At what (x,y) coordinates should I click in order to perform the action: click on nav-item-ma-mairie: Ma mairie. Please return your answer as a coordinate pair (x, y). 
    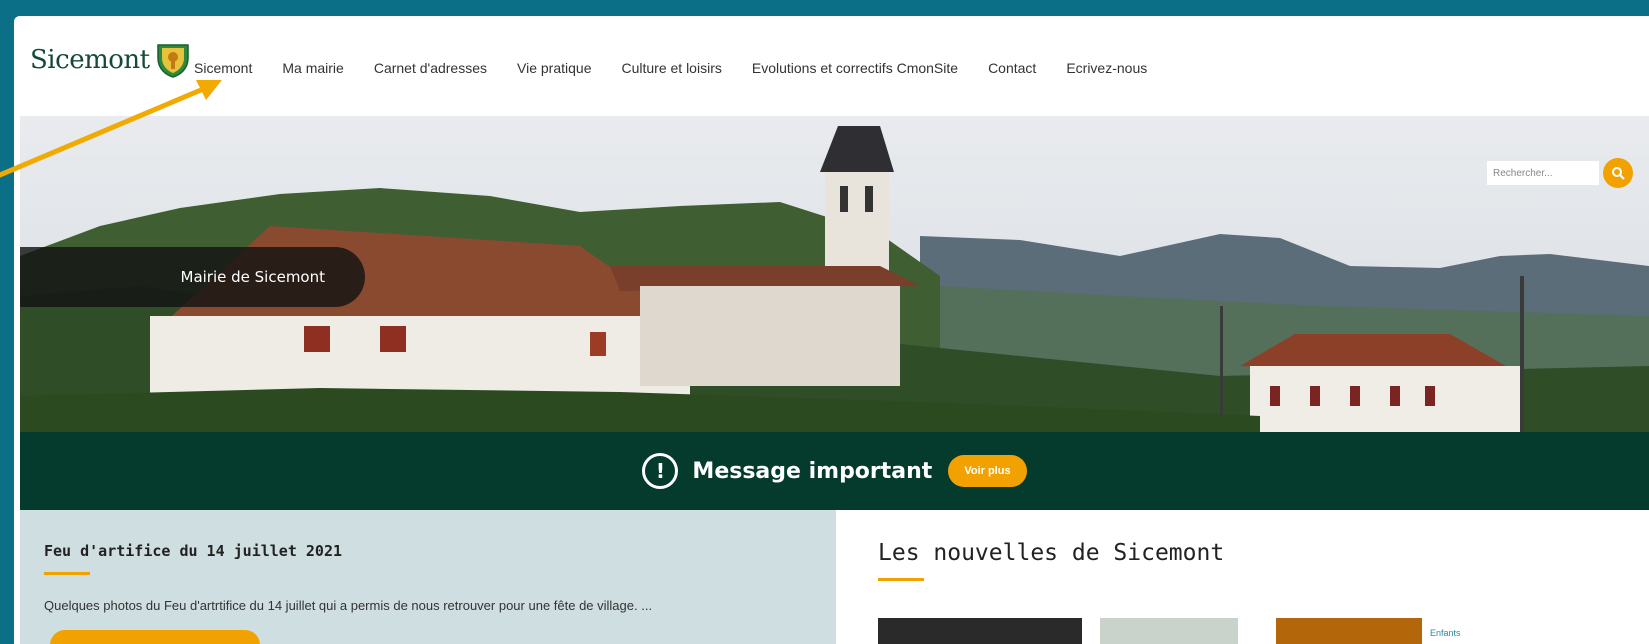
    Looking at the image, I should click on (312, 68).